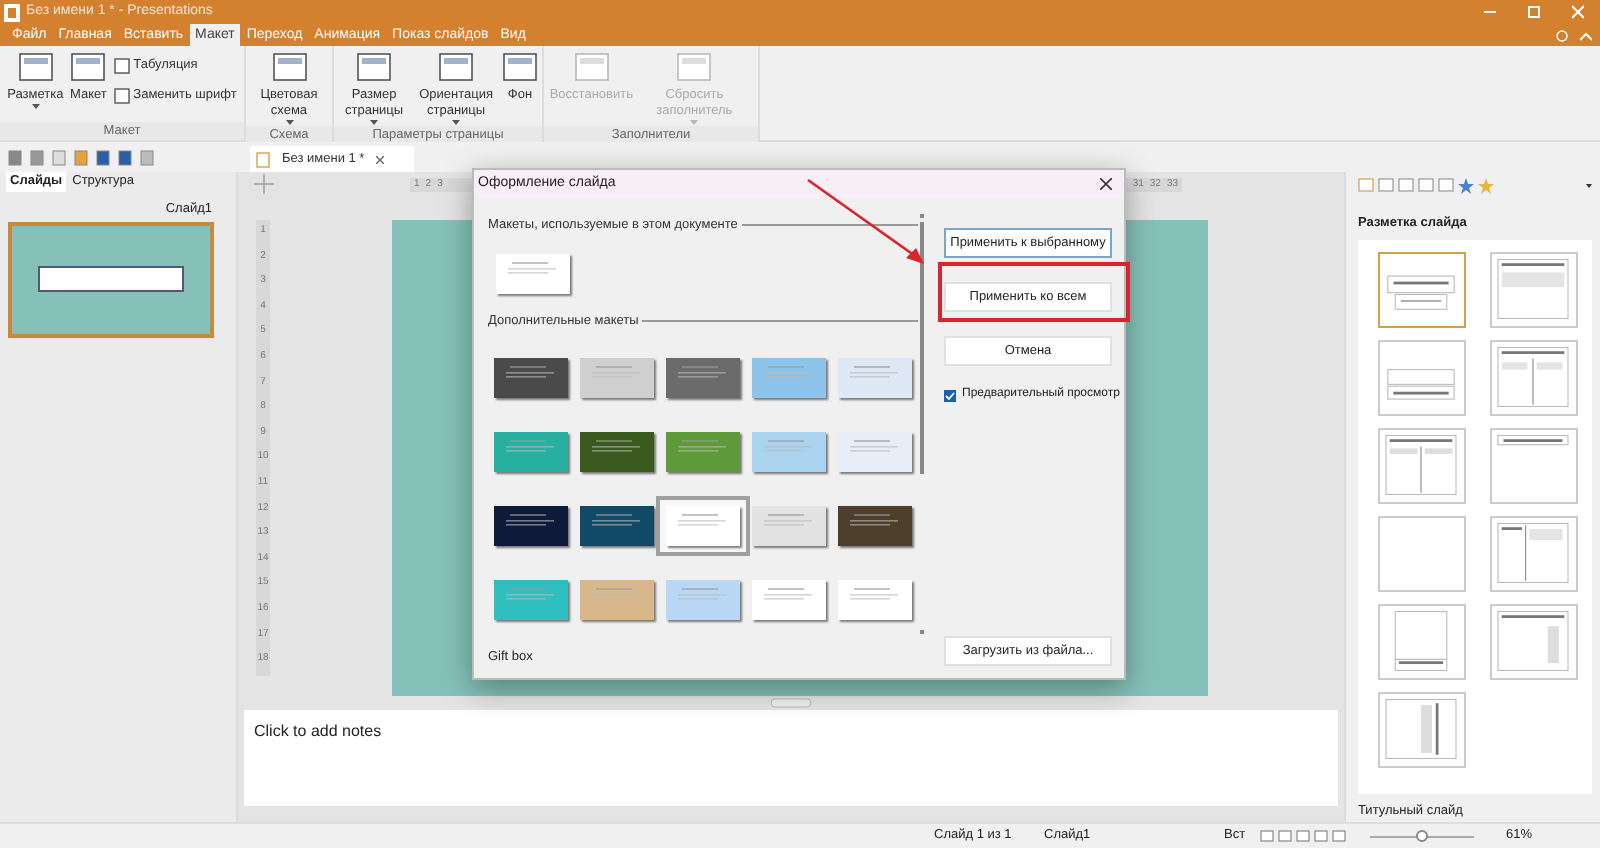 The width and height of the screenshot is (1600, 848). What do you see at coordinates (950, 395) in the screenshot?
I see `checkbox` at bounding box center [950, 395].